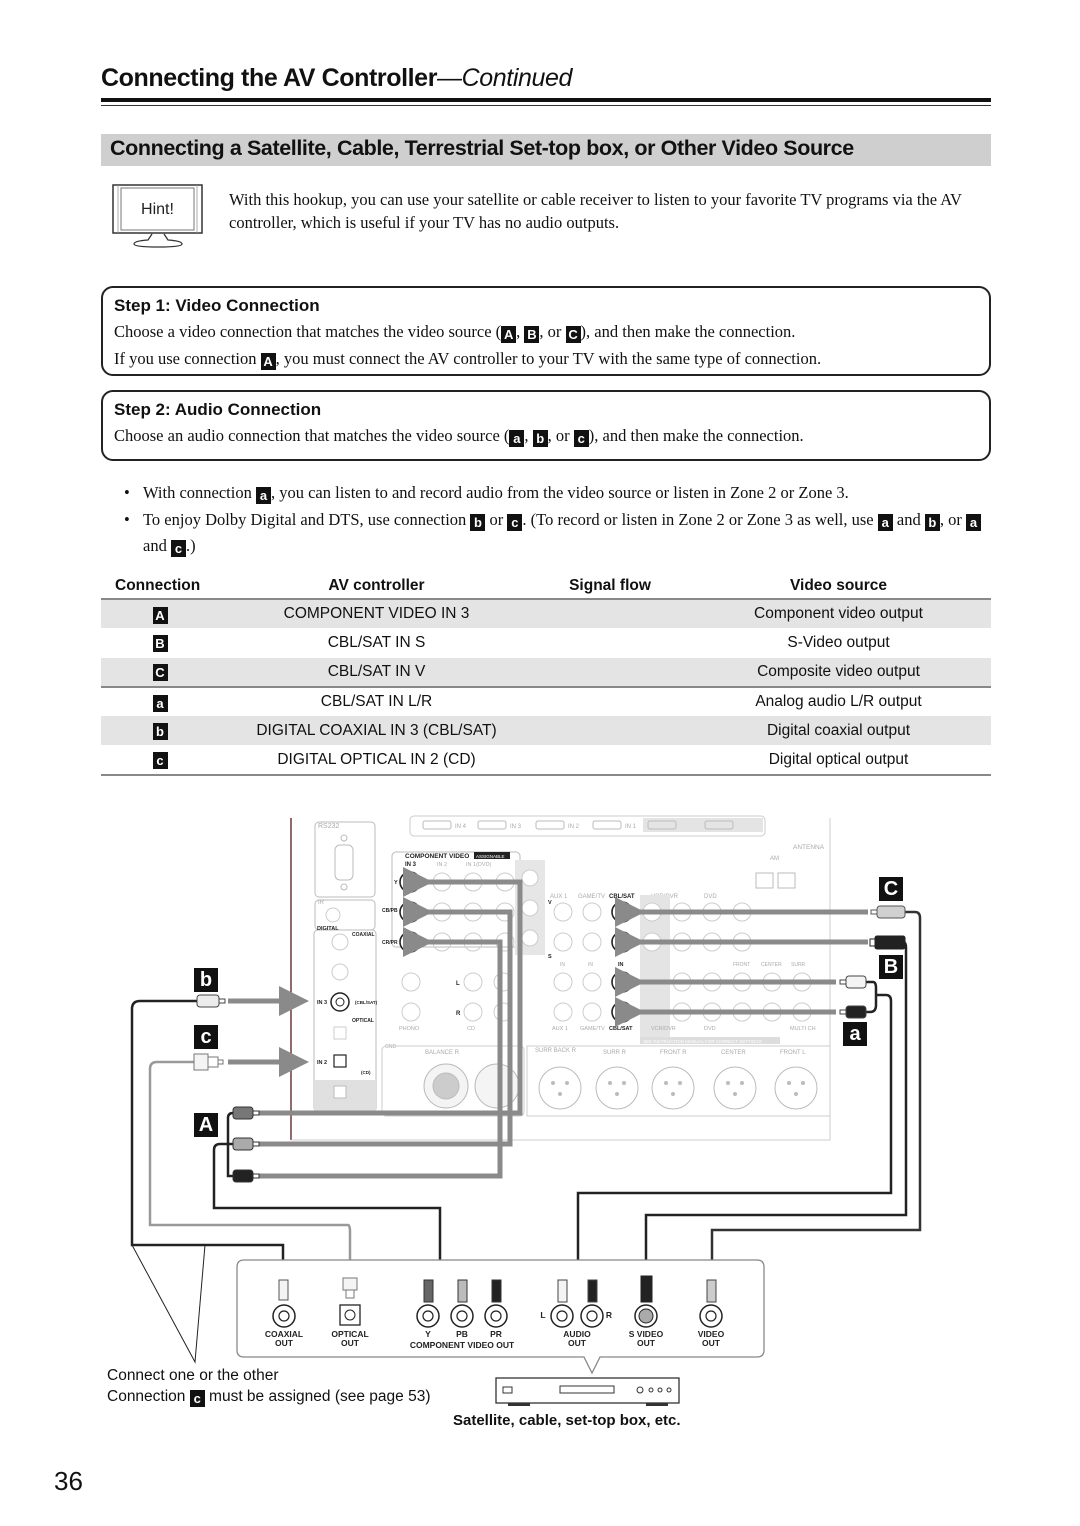 This screenshot has height=1526, width=1080. I want to click on step1-title: Step 1: Video Connection, so click(217, 305).